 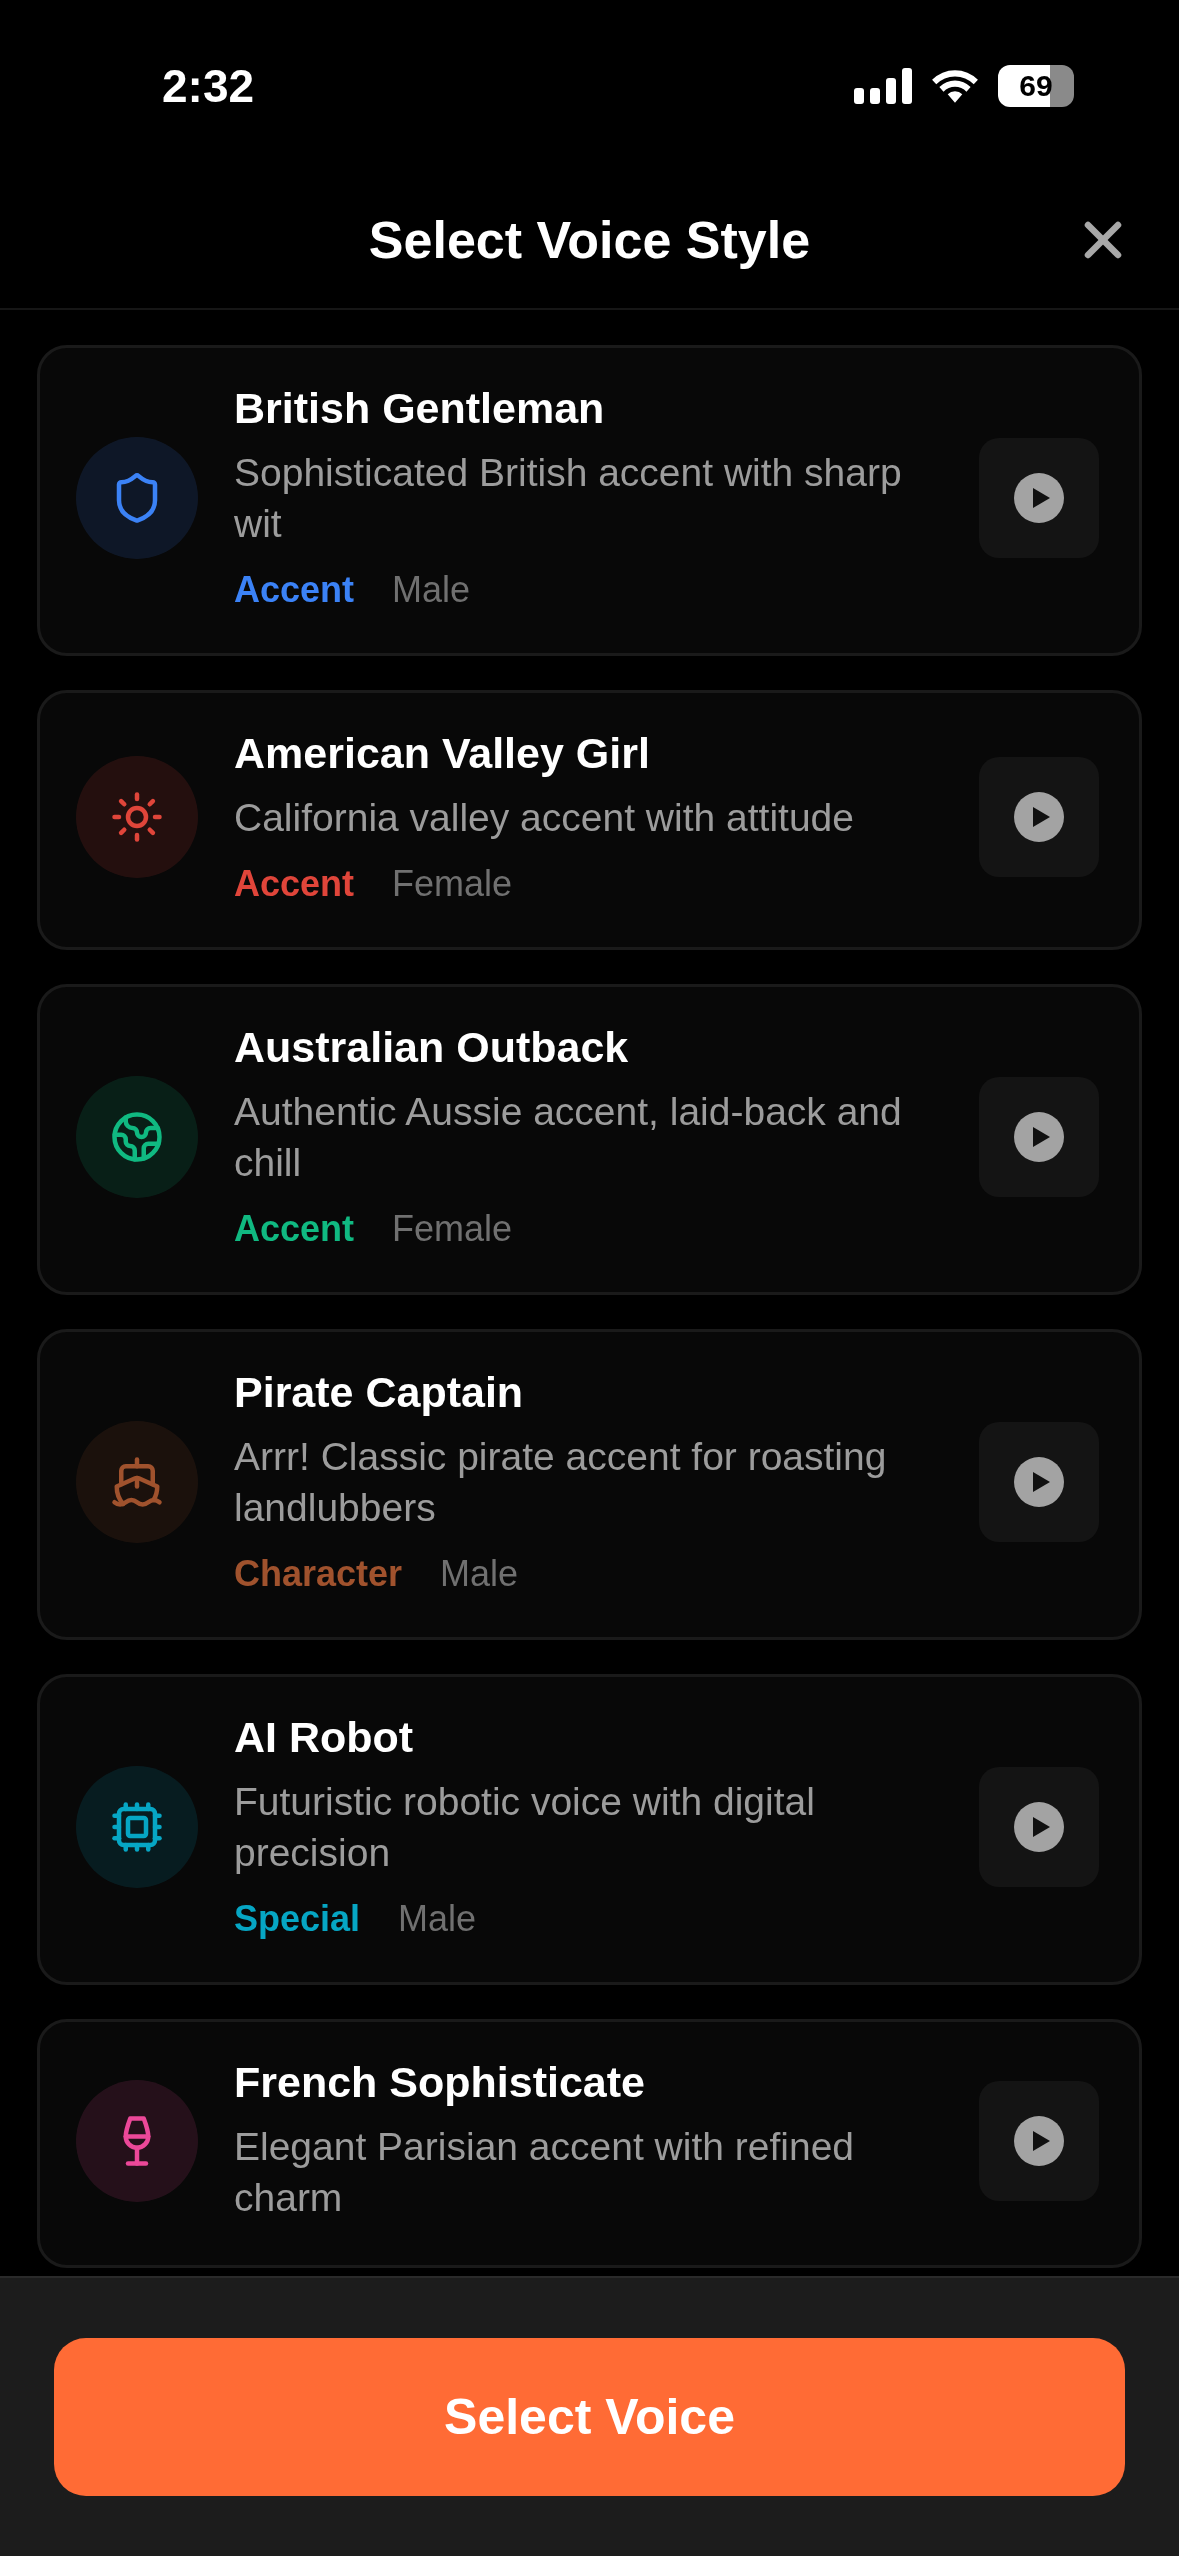 I want to click on voice-card: British Gentleman Sophisticated British accent with sharp wit Accent Male, so click(x=589, y=500).